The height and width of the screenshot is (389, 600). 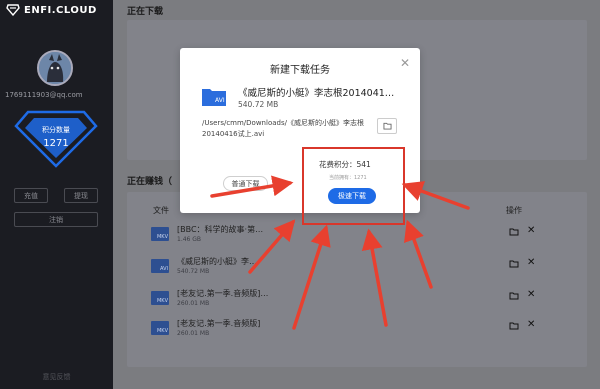 What do you see at coordinates (56, 143) in the screenshot?
I see `points-value: 1271` at bounding box center [56, 143].